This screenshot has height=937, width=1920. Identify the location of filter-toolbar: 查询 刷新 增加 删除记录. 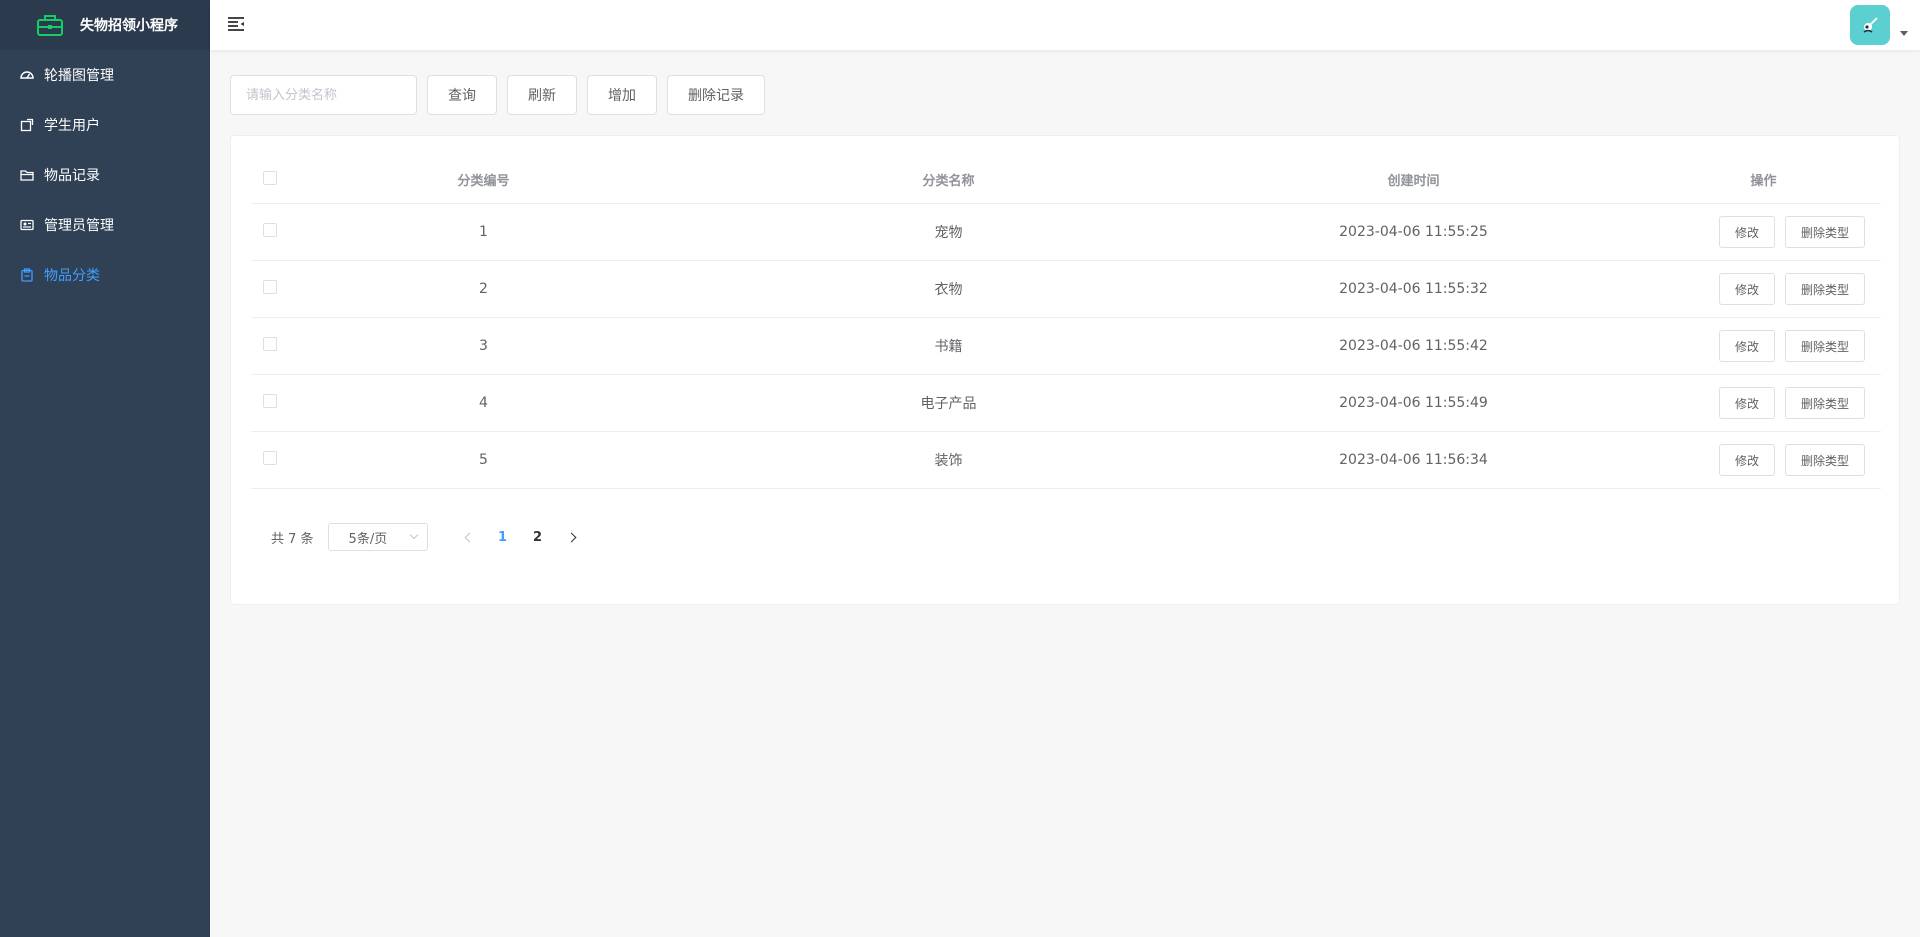
(497, 95).